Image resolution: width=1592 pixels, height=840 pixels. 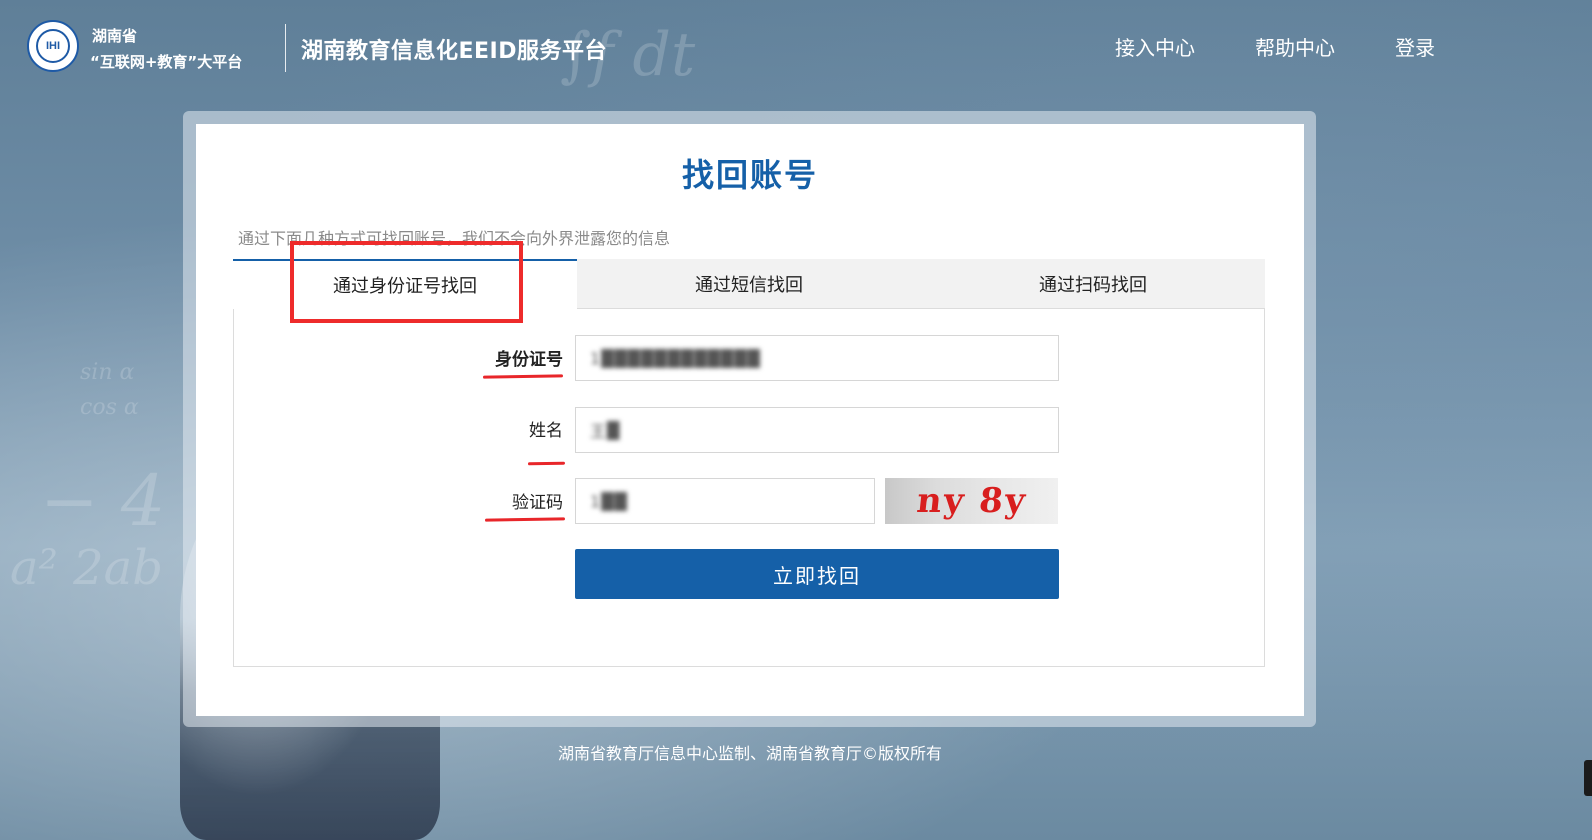 I want to click on recovery-method-tabs: 通过身份证号找回 通过短信找回 通过扫码找回, so click(x=749, y=284).